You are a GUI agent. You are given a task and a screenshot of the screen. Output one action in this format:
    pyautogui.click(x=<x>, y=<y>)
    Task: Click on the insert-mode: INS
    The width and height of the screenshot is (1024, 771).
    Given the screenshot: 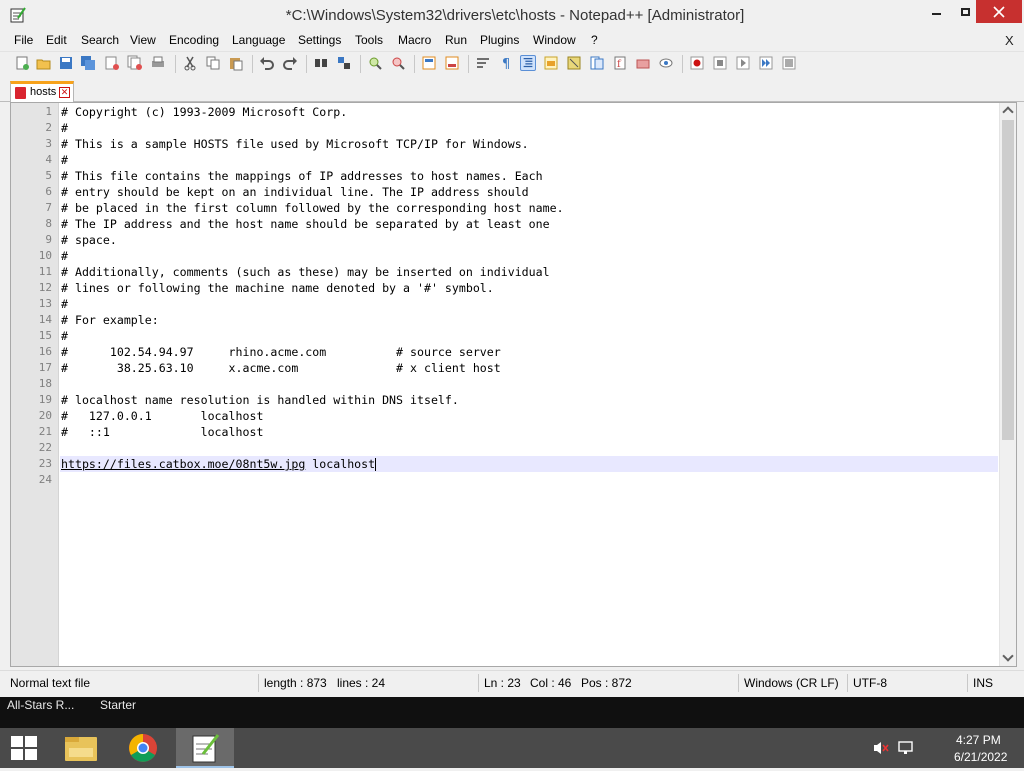 What is the action you would take?
    pyautogui.click(x=983, y=683)
    